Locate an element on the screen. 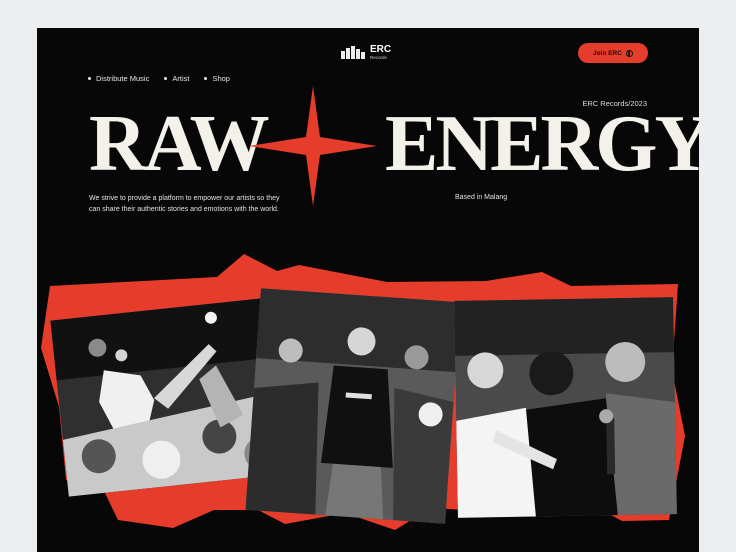  nav-item-shop: Shop is located at coordinates (217, 78).